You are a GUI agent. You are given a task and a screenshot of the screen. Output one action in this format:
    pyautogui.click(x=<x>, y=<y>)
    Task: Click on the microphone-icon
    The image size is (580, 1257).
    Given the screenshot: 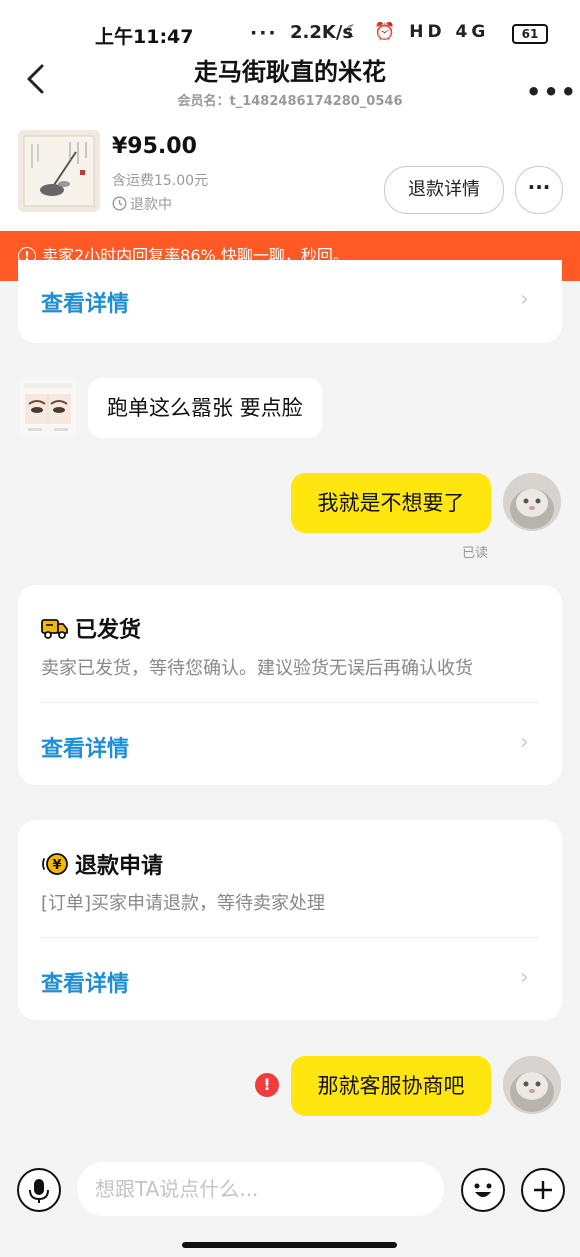 What is the action you would take?
    pyautogui.click(x=39, y=1191)
    